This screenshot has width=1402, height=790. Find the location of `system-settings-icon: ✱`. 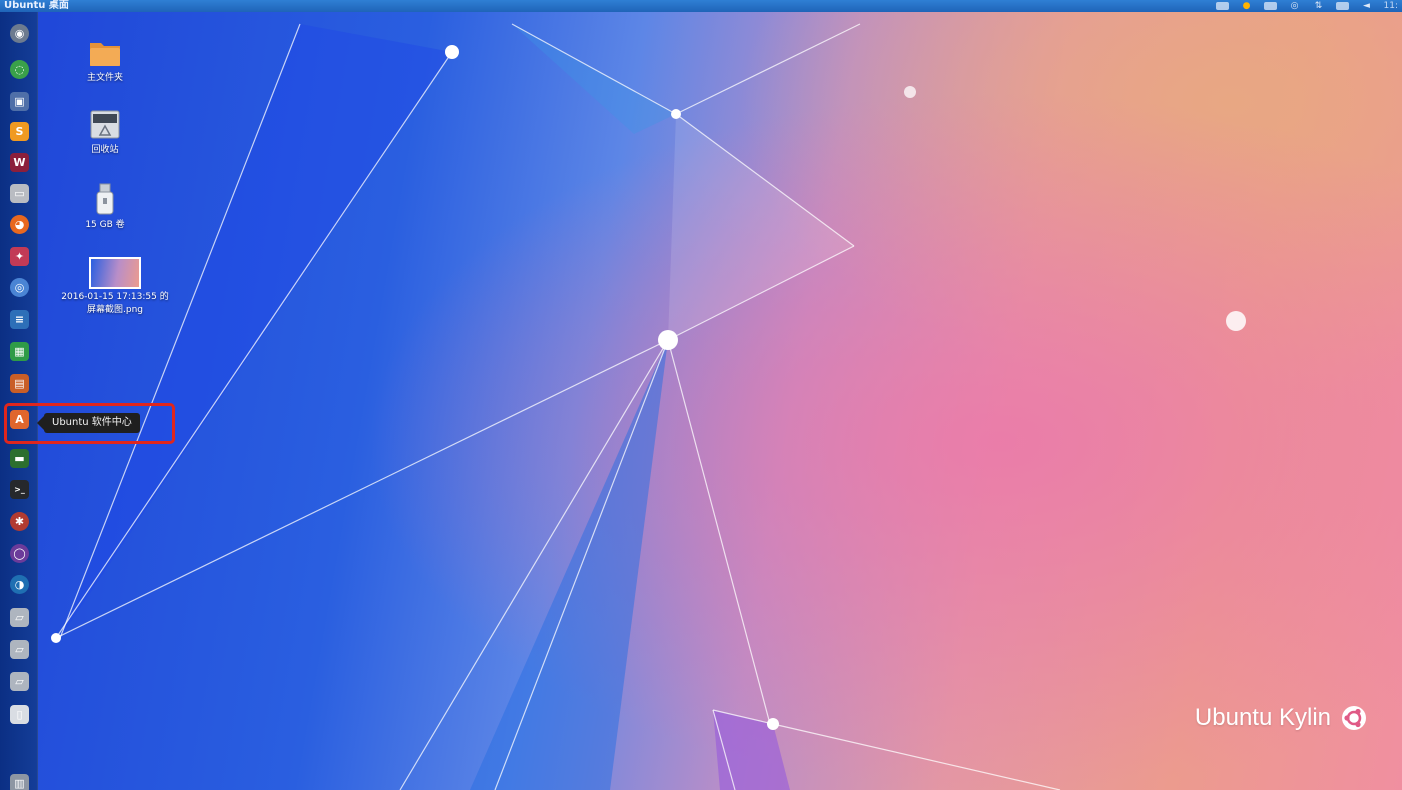

system-settings-icon: ✱ is located at coordinates (19, 521).